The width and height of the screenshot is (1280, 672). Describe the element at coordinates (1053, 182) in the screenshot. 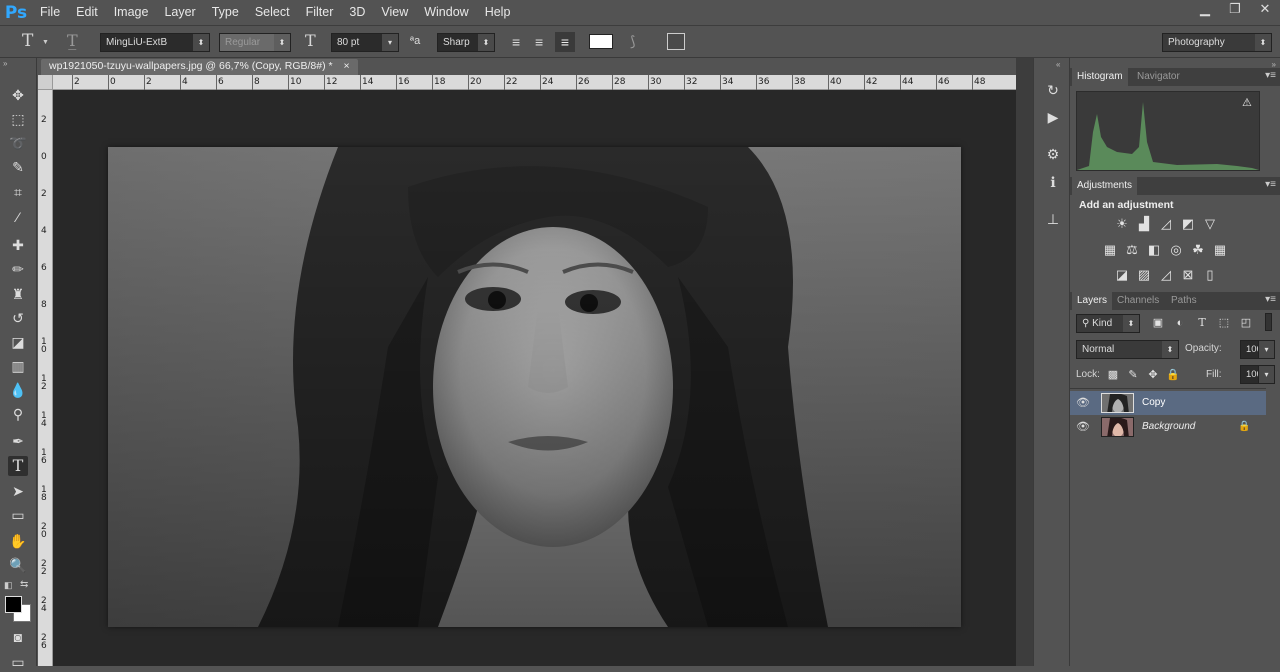

I see `info-panel-icon: ℹ` at that location.